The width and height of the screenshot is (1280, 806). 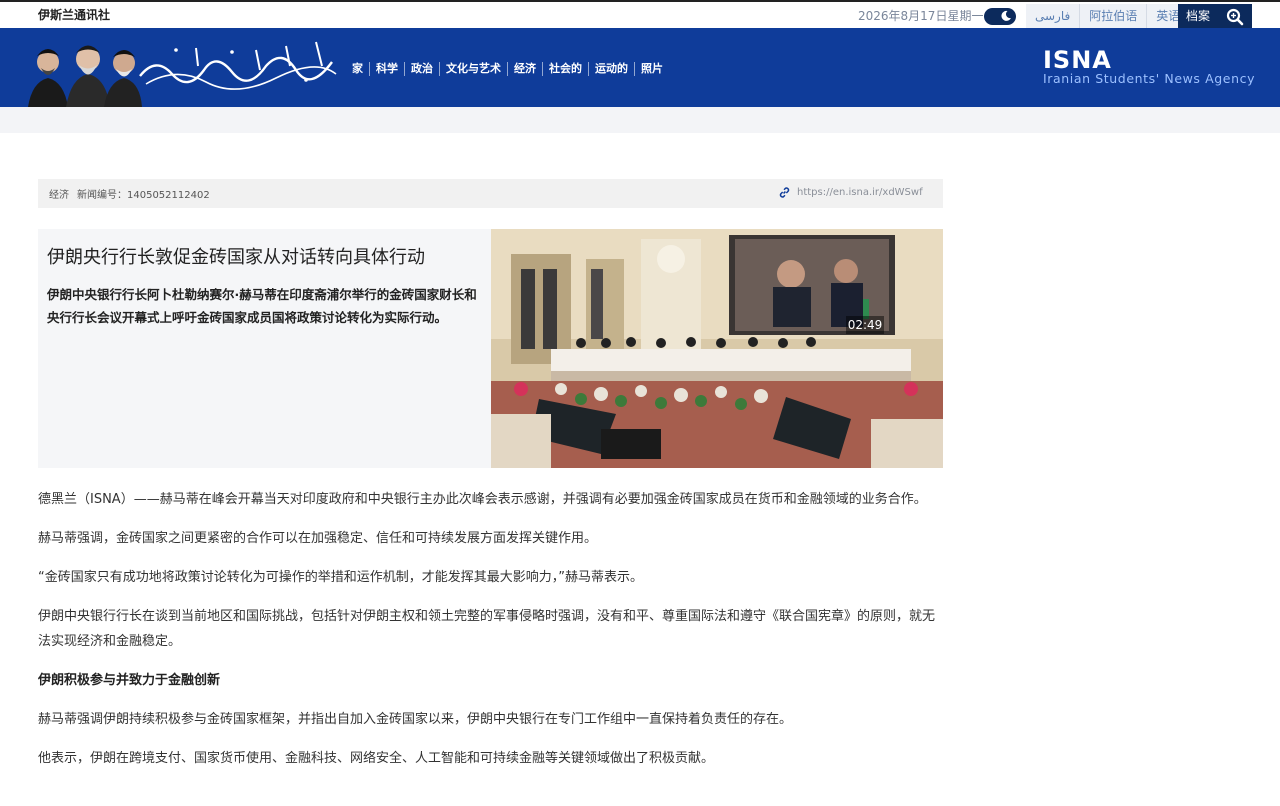 I want to click on search-icon, so click(x=1235, y=17).